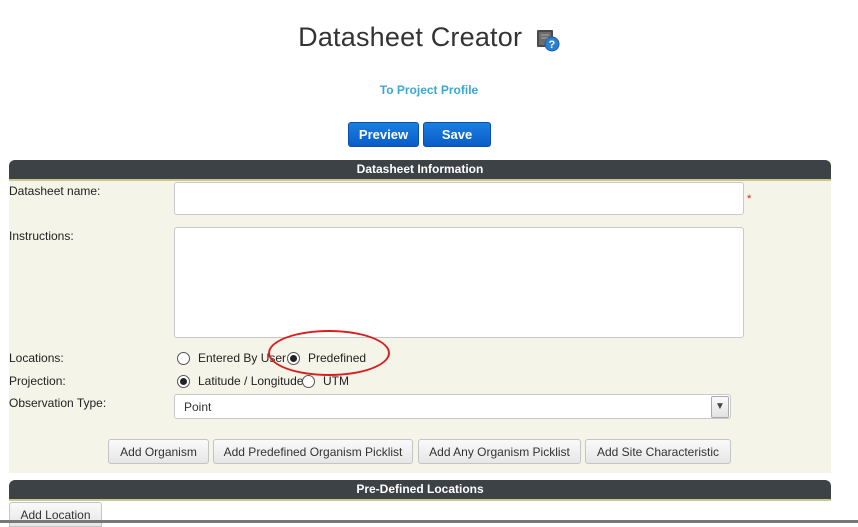  I want to click on page-title: Datasheet Creator ?, so click(429, 40).